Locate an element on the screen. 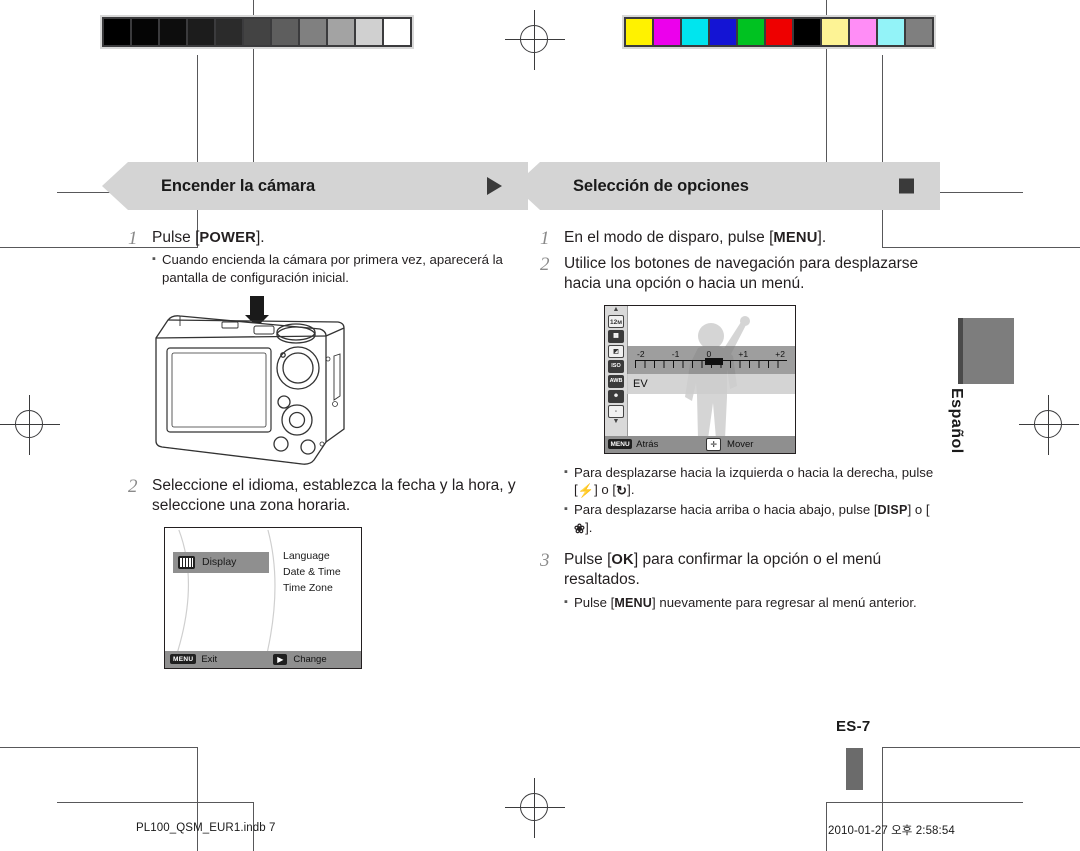 The image size is (1080, 851). lcd-ev-footer-bar: MENU Atrás ✛ Mover is located at coordinates (700, 444).